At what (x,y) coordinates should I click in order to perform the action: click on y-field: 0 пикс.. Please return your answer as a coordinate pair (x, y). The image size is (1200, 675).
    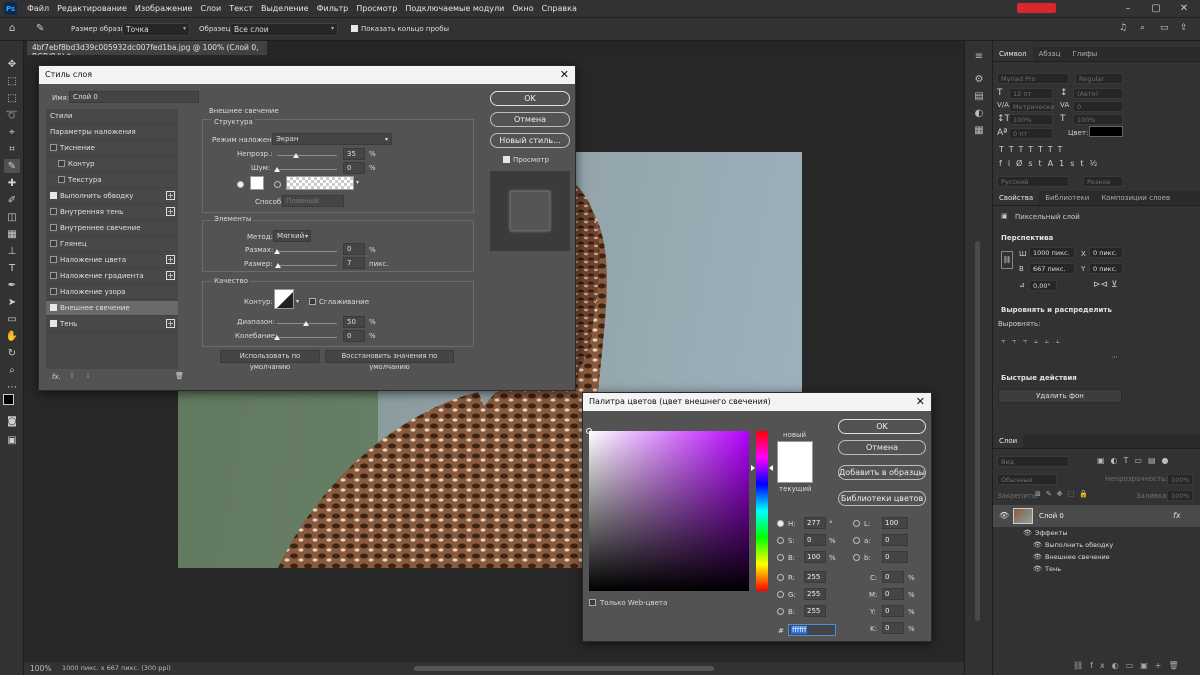
    Looking at the image, I should click on (1106, 268).